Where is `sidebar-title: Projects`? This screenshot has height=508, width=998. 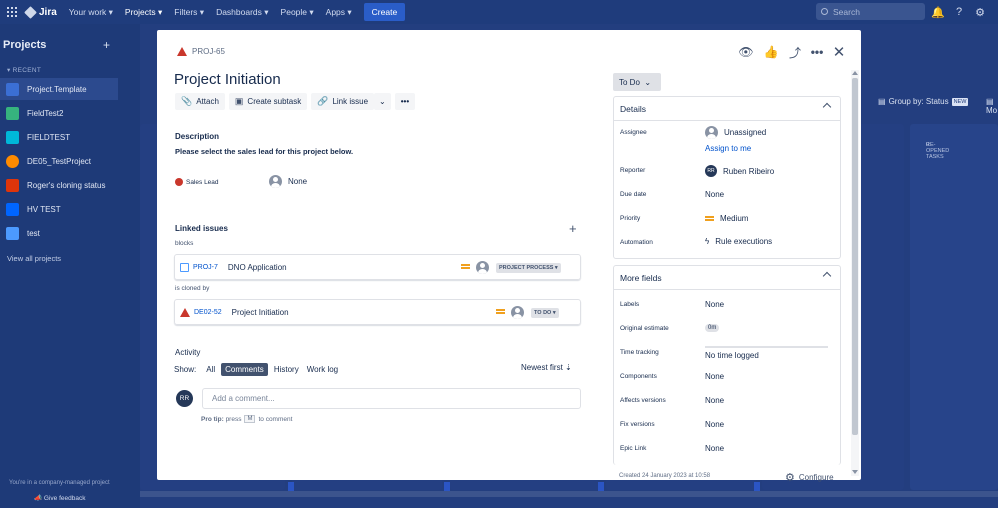
sidebar-title: Projects is located at coordinates (25, 45).